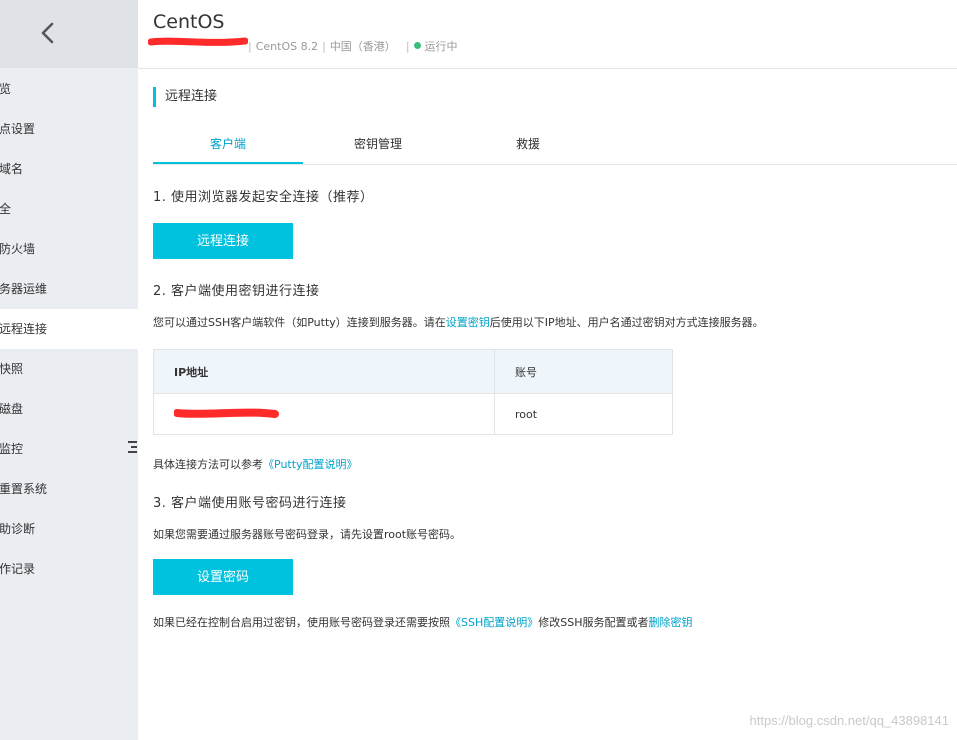 This screenshot has height=740, width=957. Describe the element at coordinates (69, 289) in the screenshot. I see `sidebar-item-server-ops: 务器运维` at that location.